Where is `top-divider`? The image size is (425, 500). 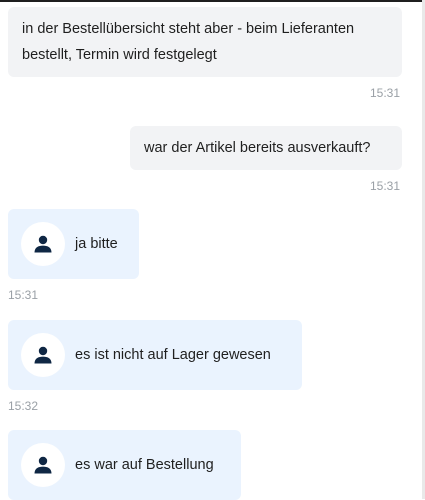 top-divider is located at coordinates (212, 1).